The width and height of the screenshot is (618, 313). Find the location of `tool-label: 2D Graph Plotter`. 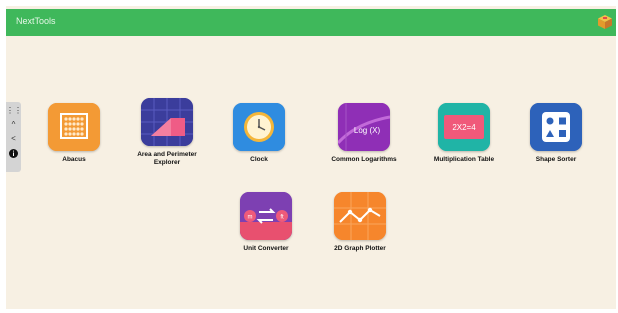

tool-label: 2D Graph Plotter is located at coordinates (360, 248).